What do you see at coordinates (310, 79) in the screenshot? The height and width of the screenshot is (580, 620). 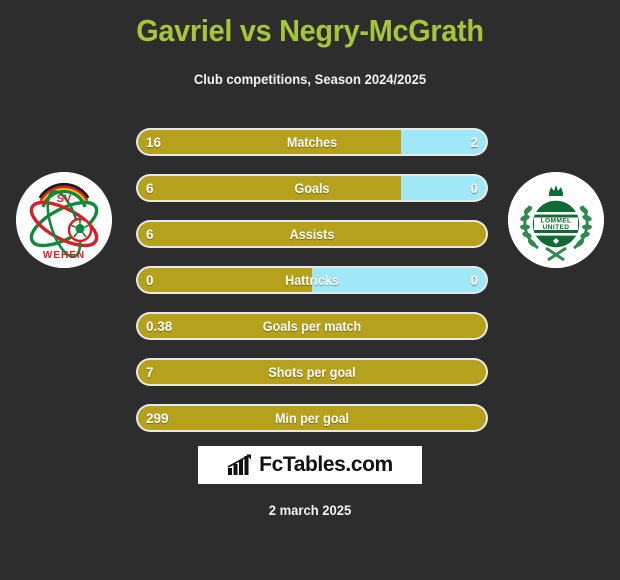 I see `page-subtitle: Club competitions, Season 2024/2025` at bounding box center [310, 79].